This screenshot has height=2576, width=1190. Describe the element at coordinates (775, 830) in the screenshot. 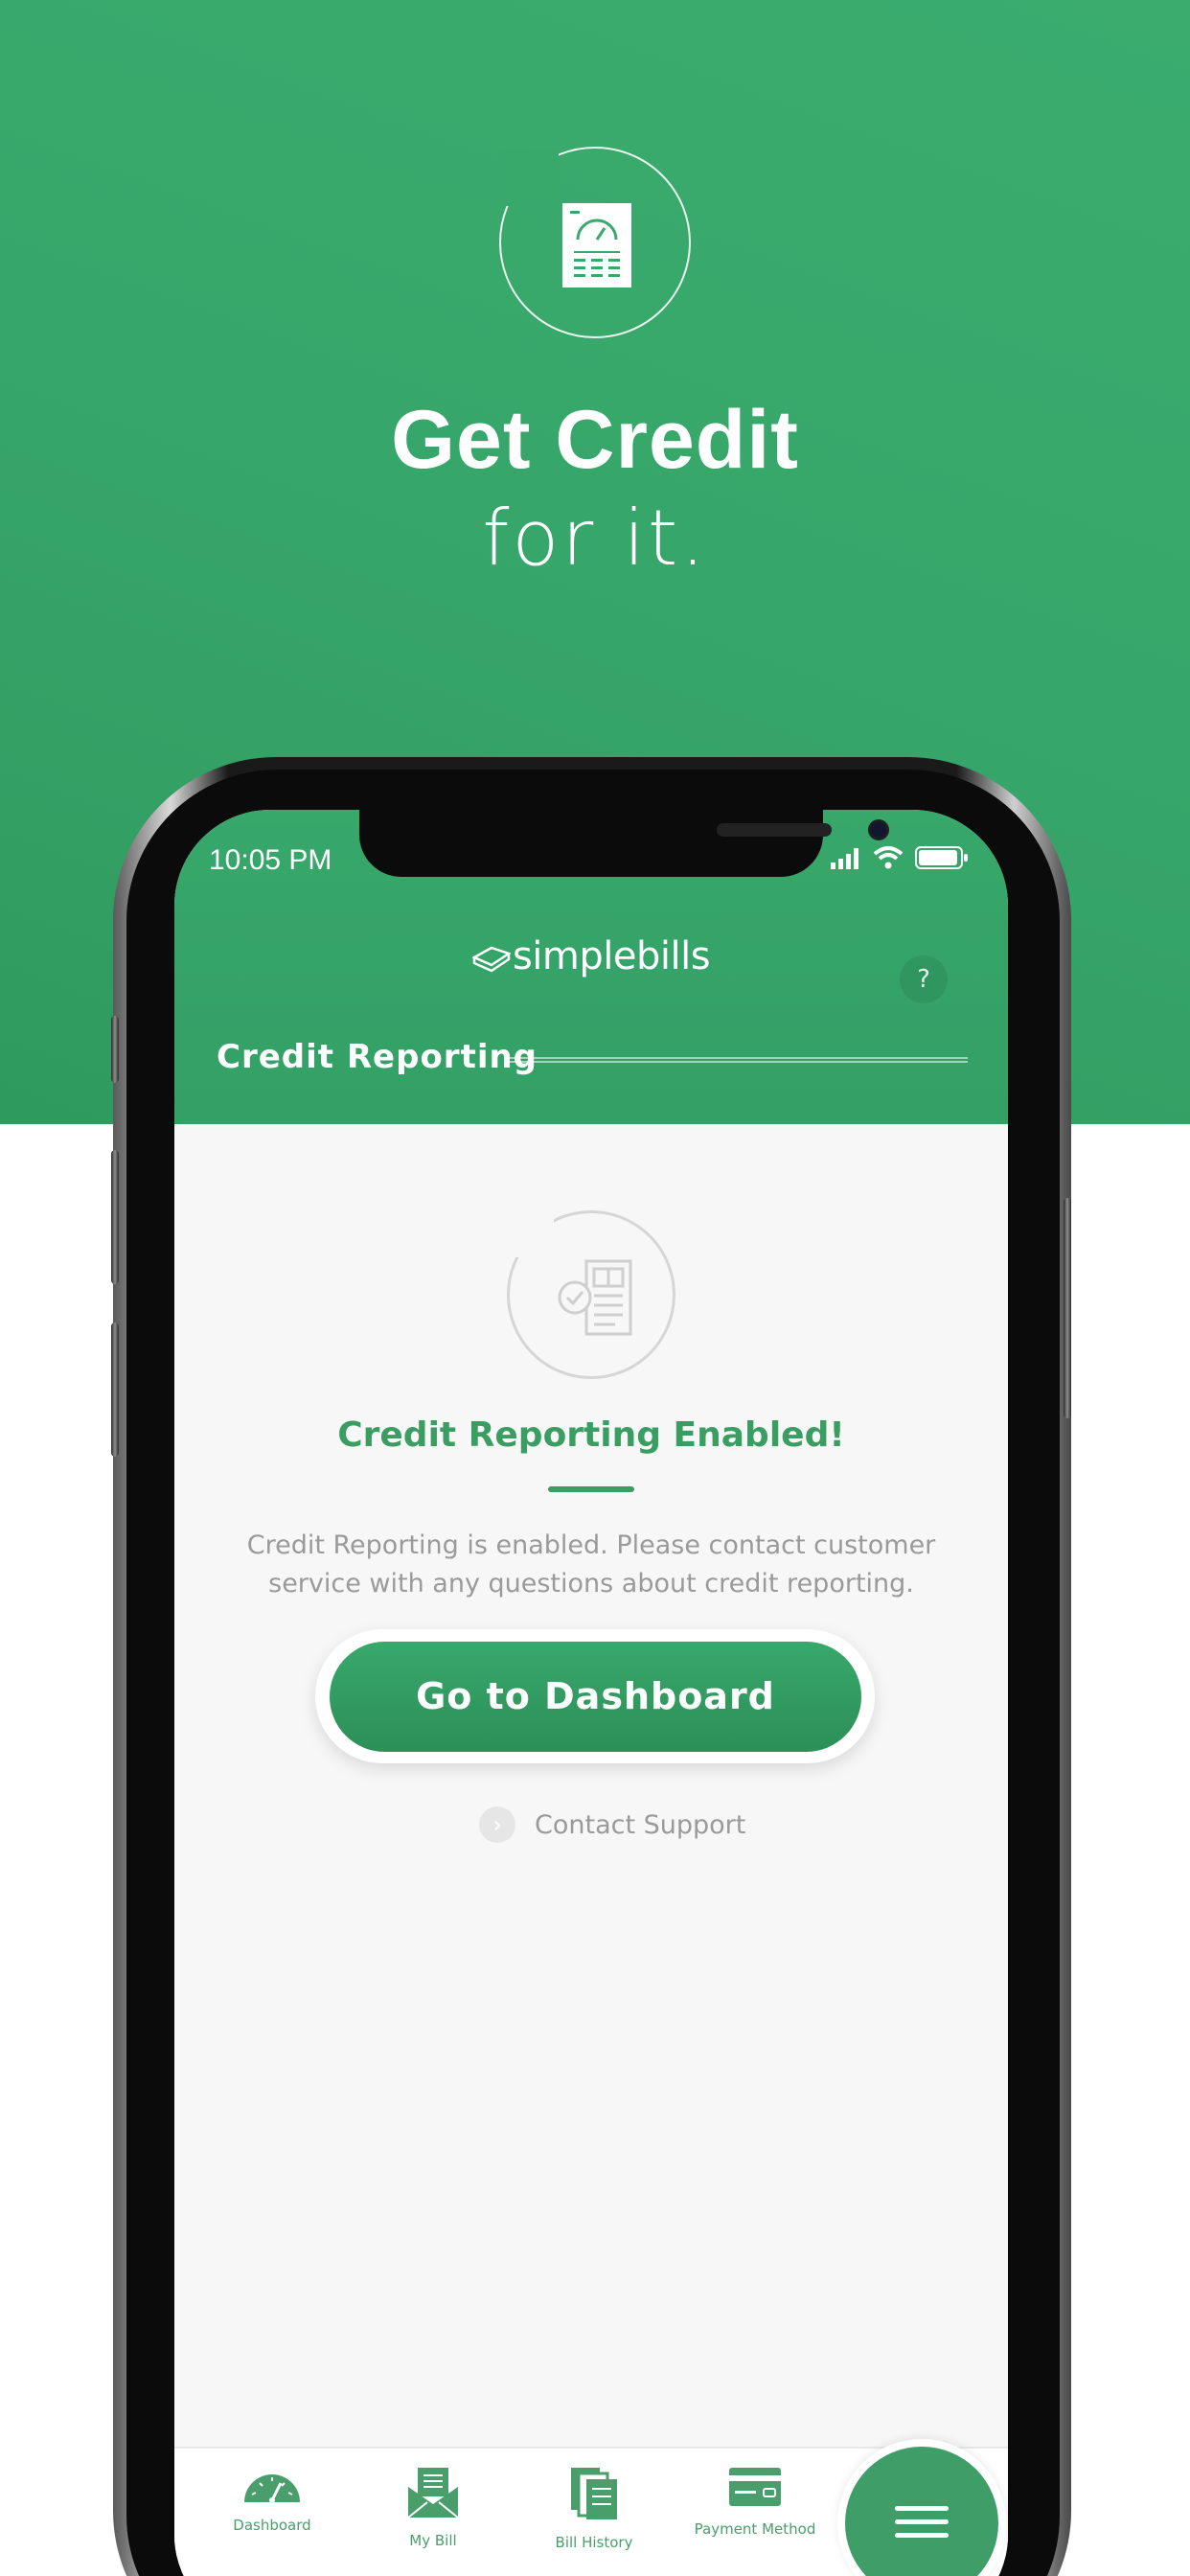

I see `speaker-grille` at that location.